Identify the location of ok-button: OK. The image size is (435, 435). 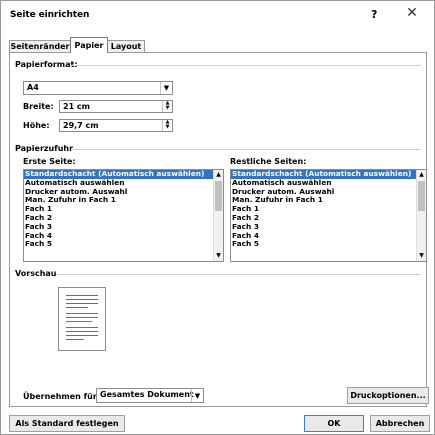
(334, 423).